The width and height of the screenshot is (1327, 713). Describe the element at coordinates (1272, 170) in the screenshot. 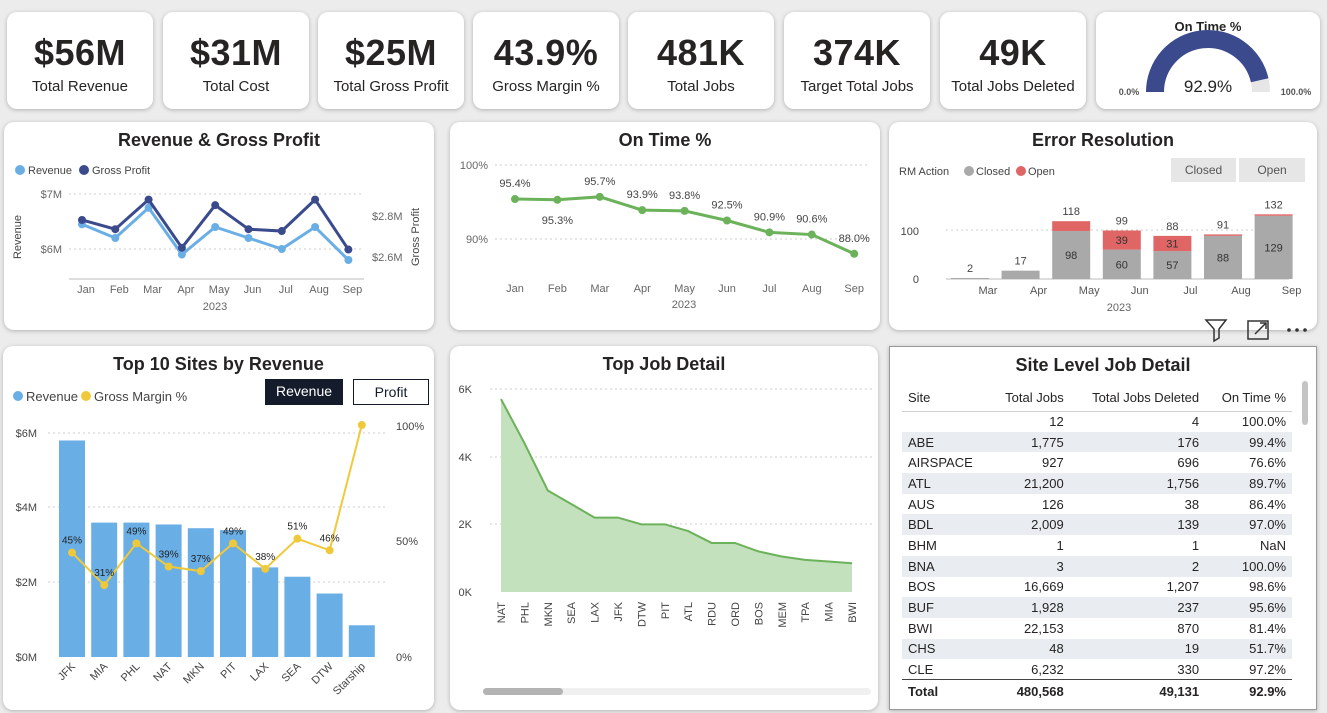

I see `filter-button-open: Open` at that location.